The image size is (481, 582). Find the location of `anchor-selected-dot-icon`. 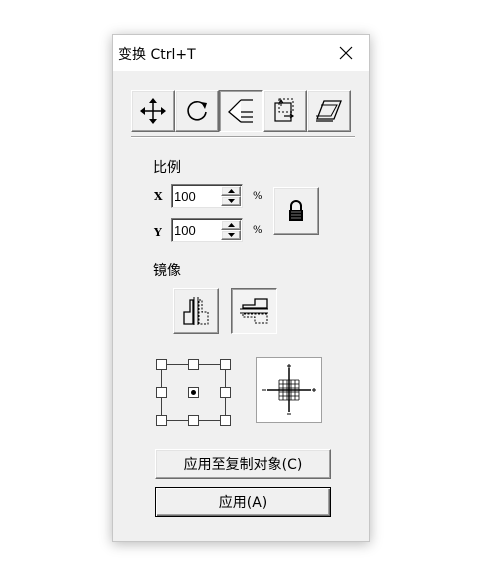

anchor-selected-dot-icon is located at coordinates (193, 392).